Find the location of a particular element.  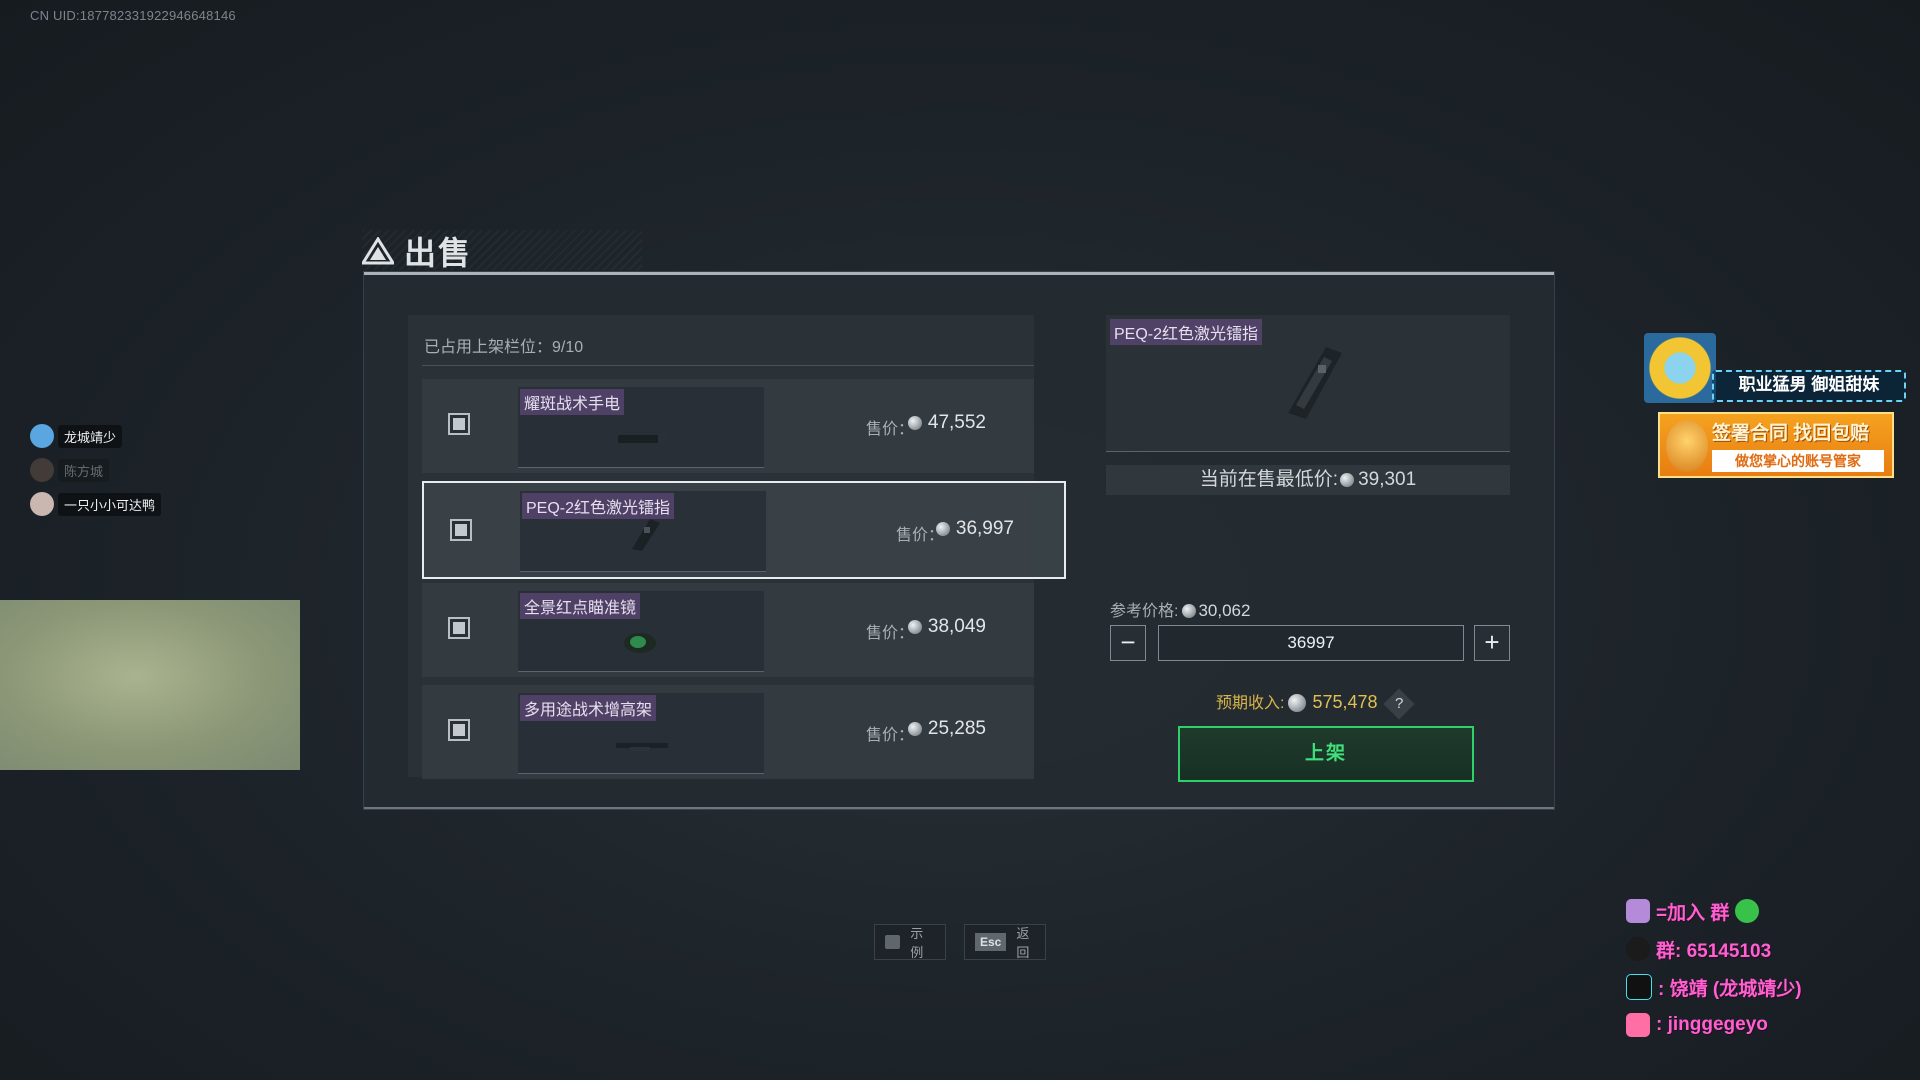

reference-price-value: 30,062 is located at coordinates (1224, 610).